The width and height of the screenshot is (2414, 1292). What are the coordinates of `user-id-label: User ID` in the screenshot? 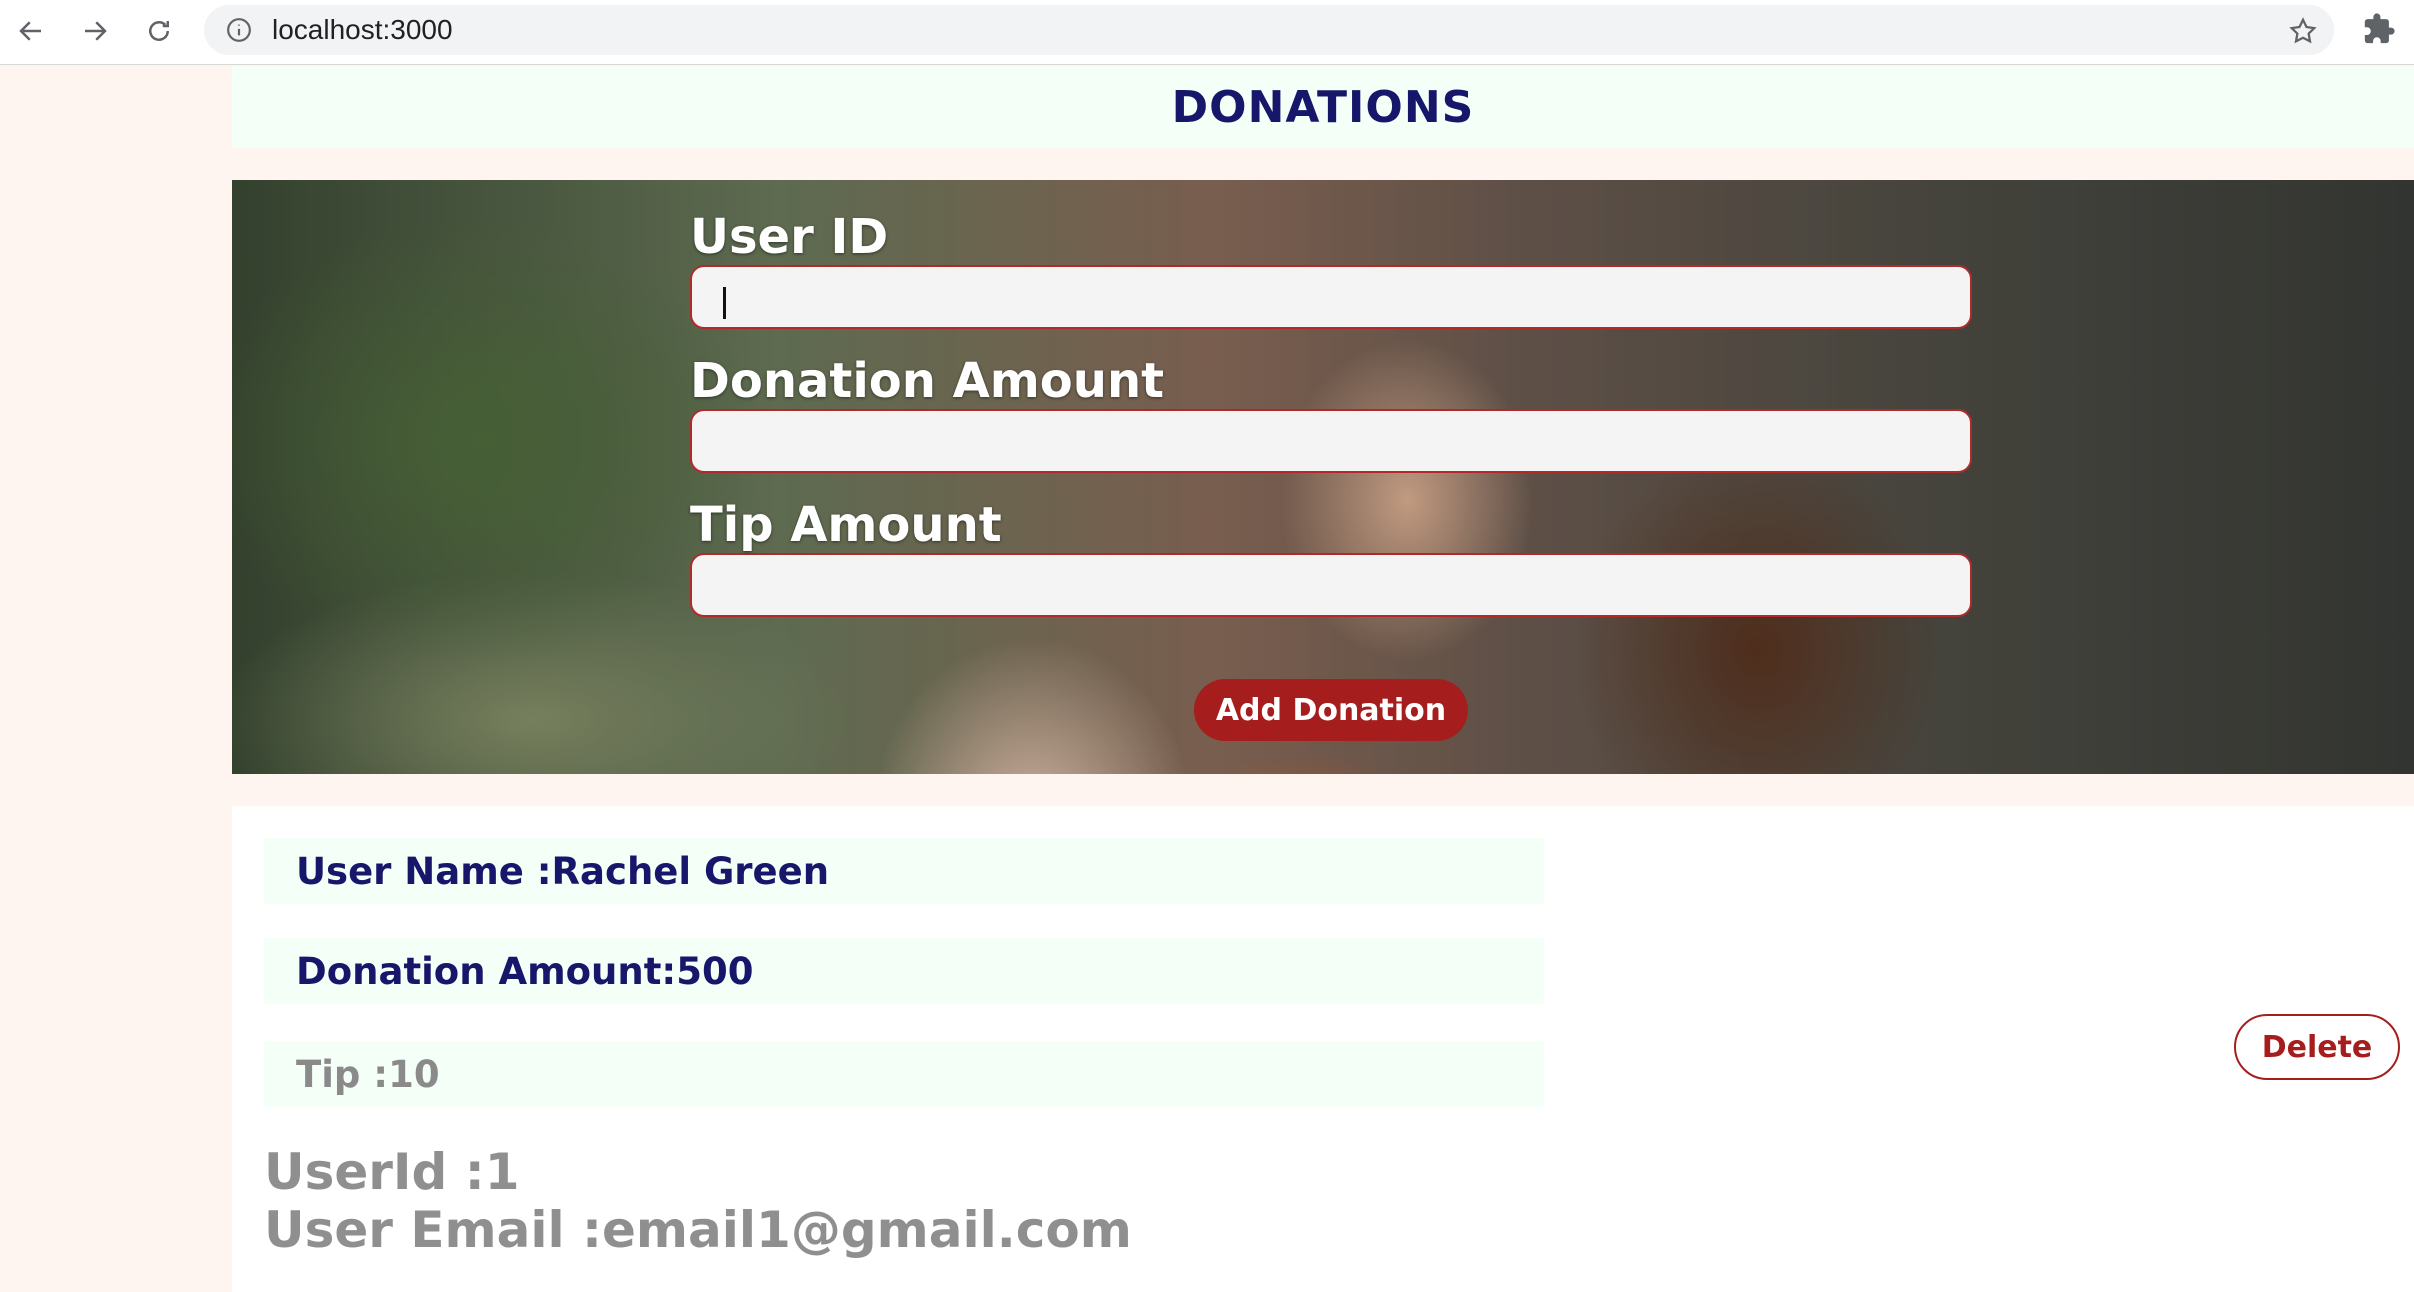 It's located at (789, 237).